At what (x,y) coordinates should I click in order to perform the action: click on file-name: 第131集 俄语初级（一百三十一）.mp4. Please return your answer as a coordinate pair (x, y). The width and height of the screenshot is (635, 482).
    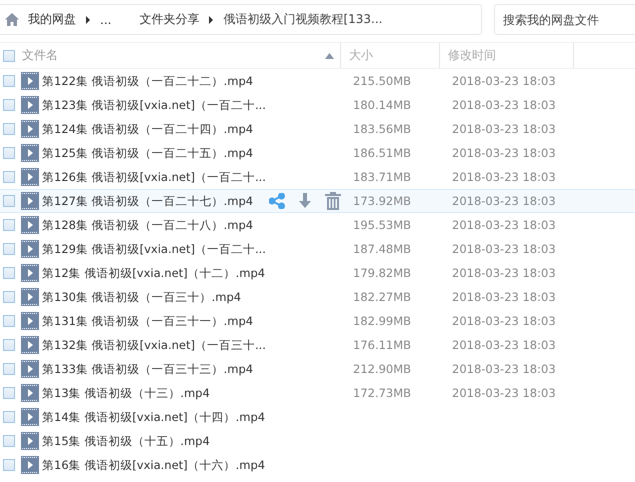
    Looking at the image, I should click on (148, 321).